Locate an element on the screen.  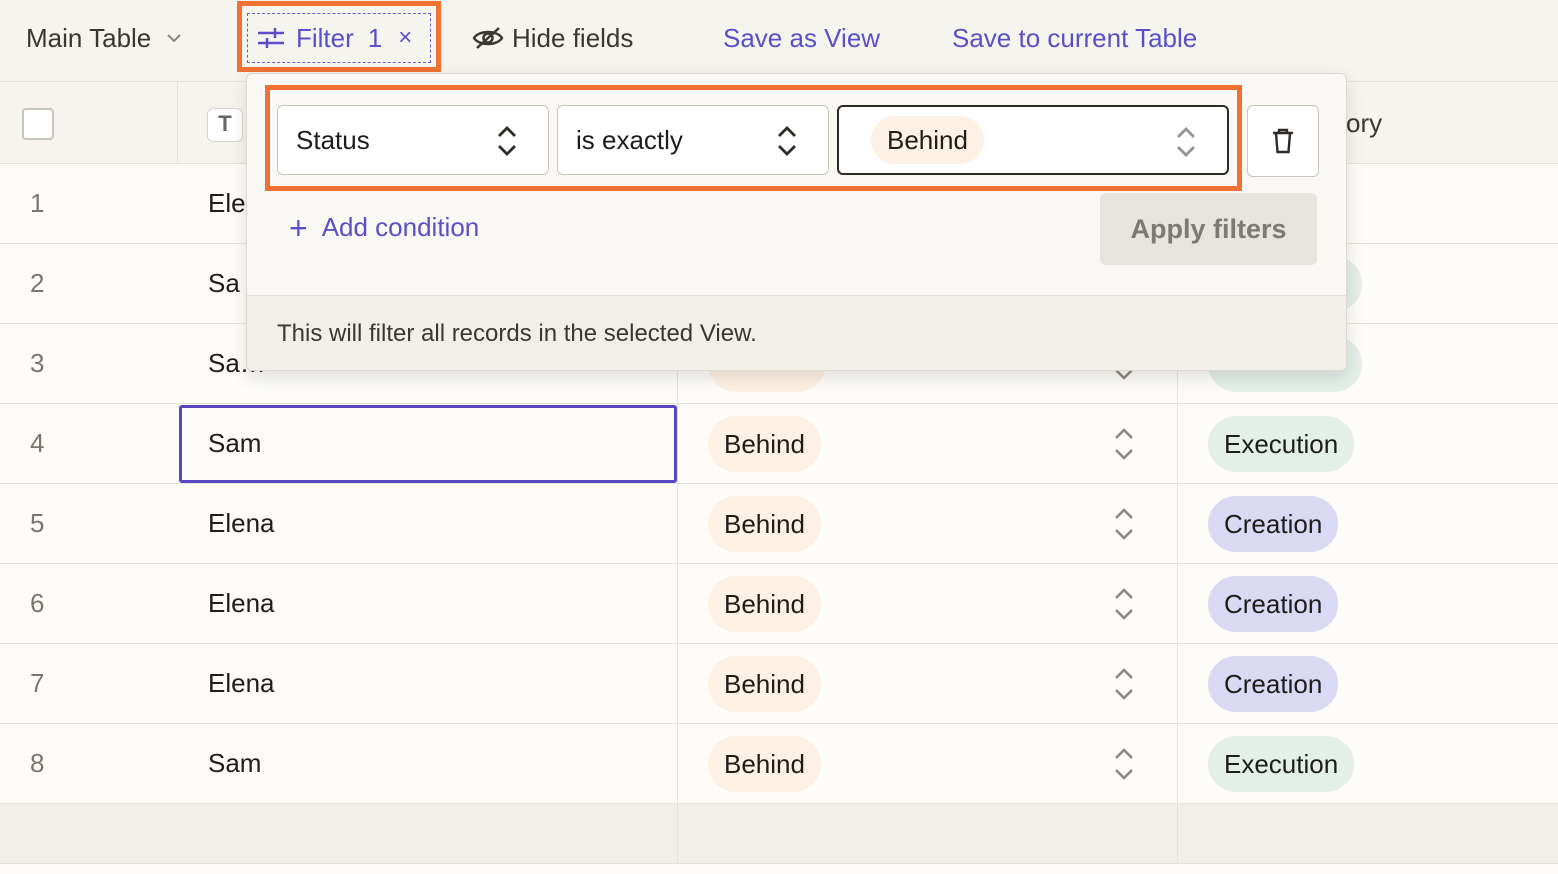
chevron-down-icon is located at coordinates (174, 38).